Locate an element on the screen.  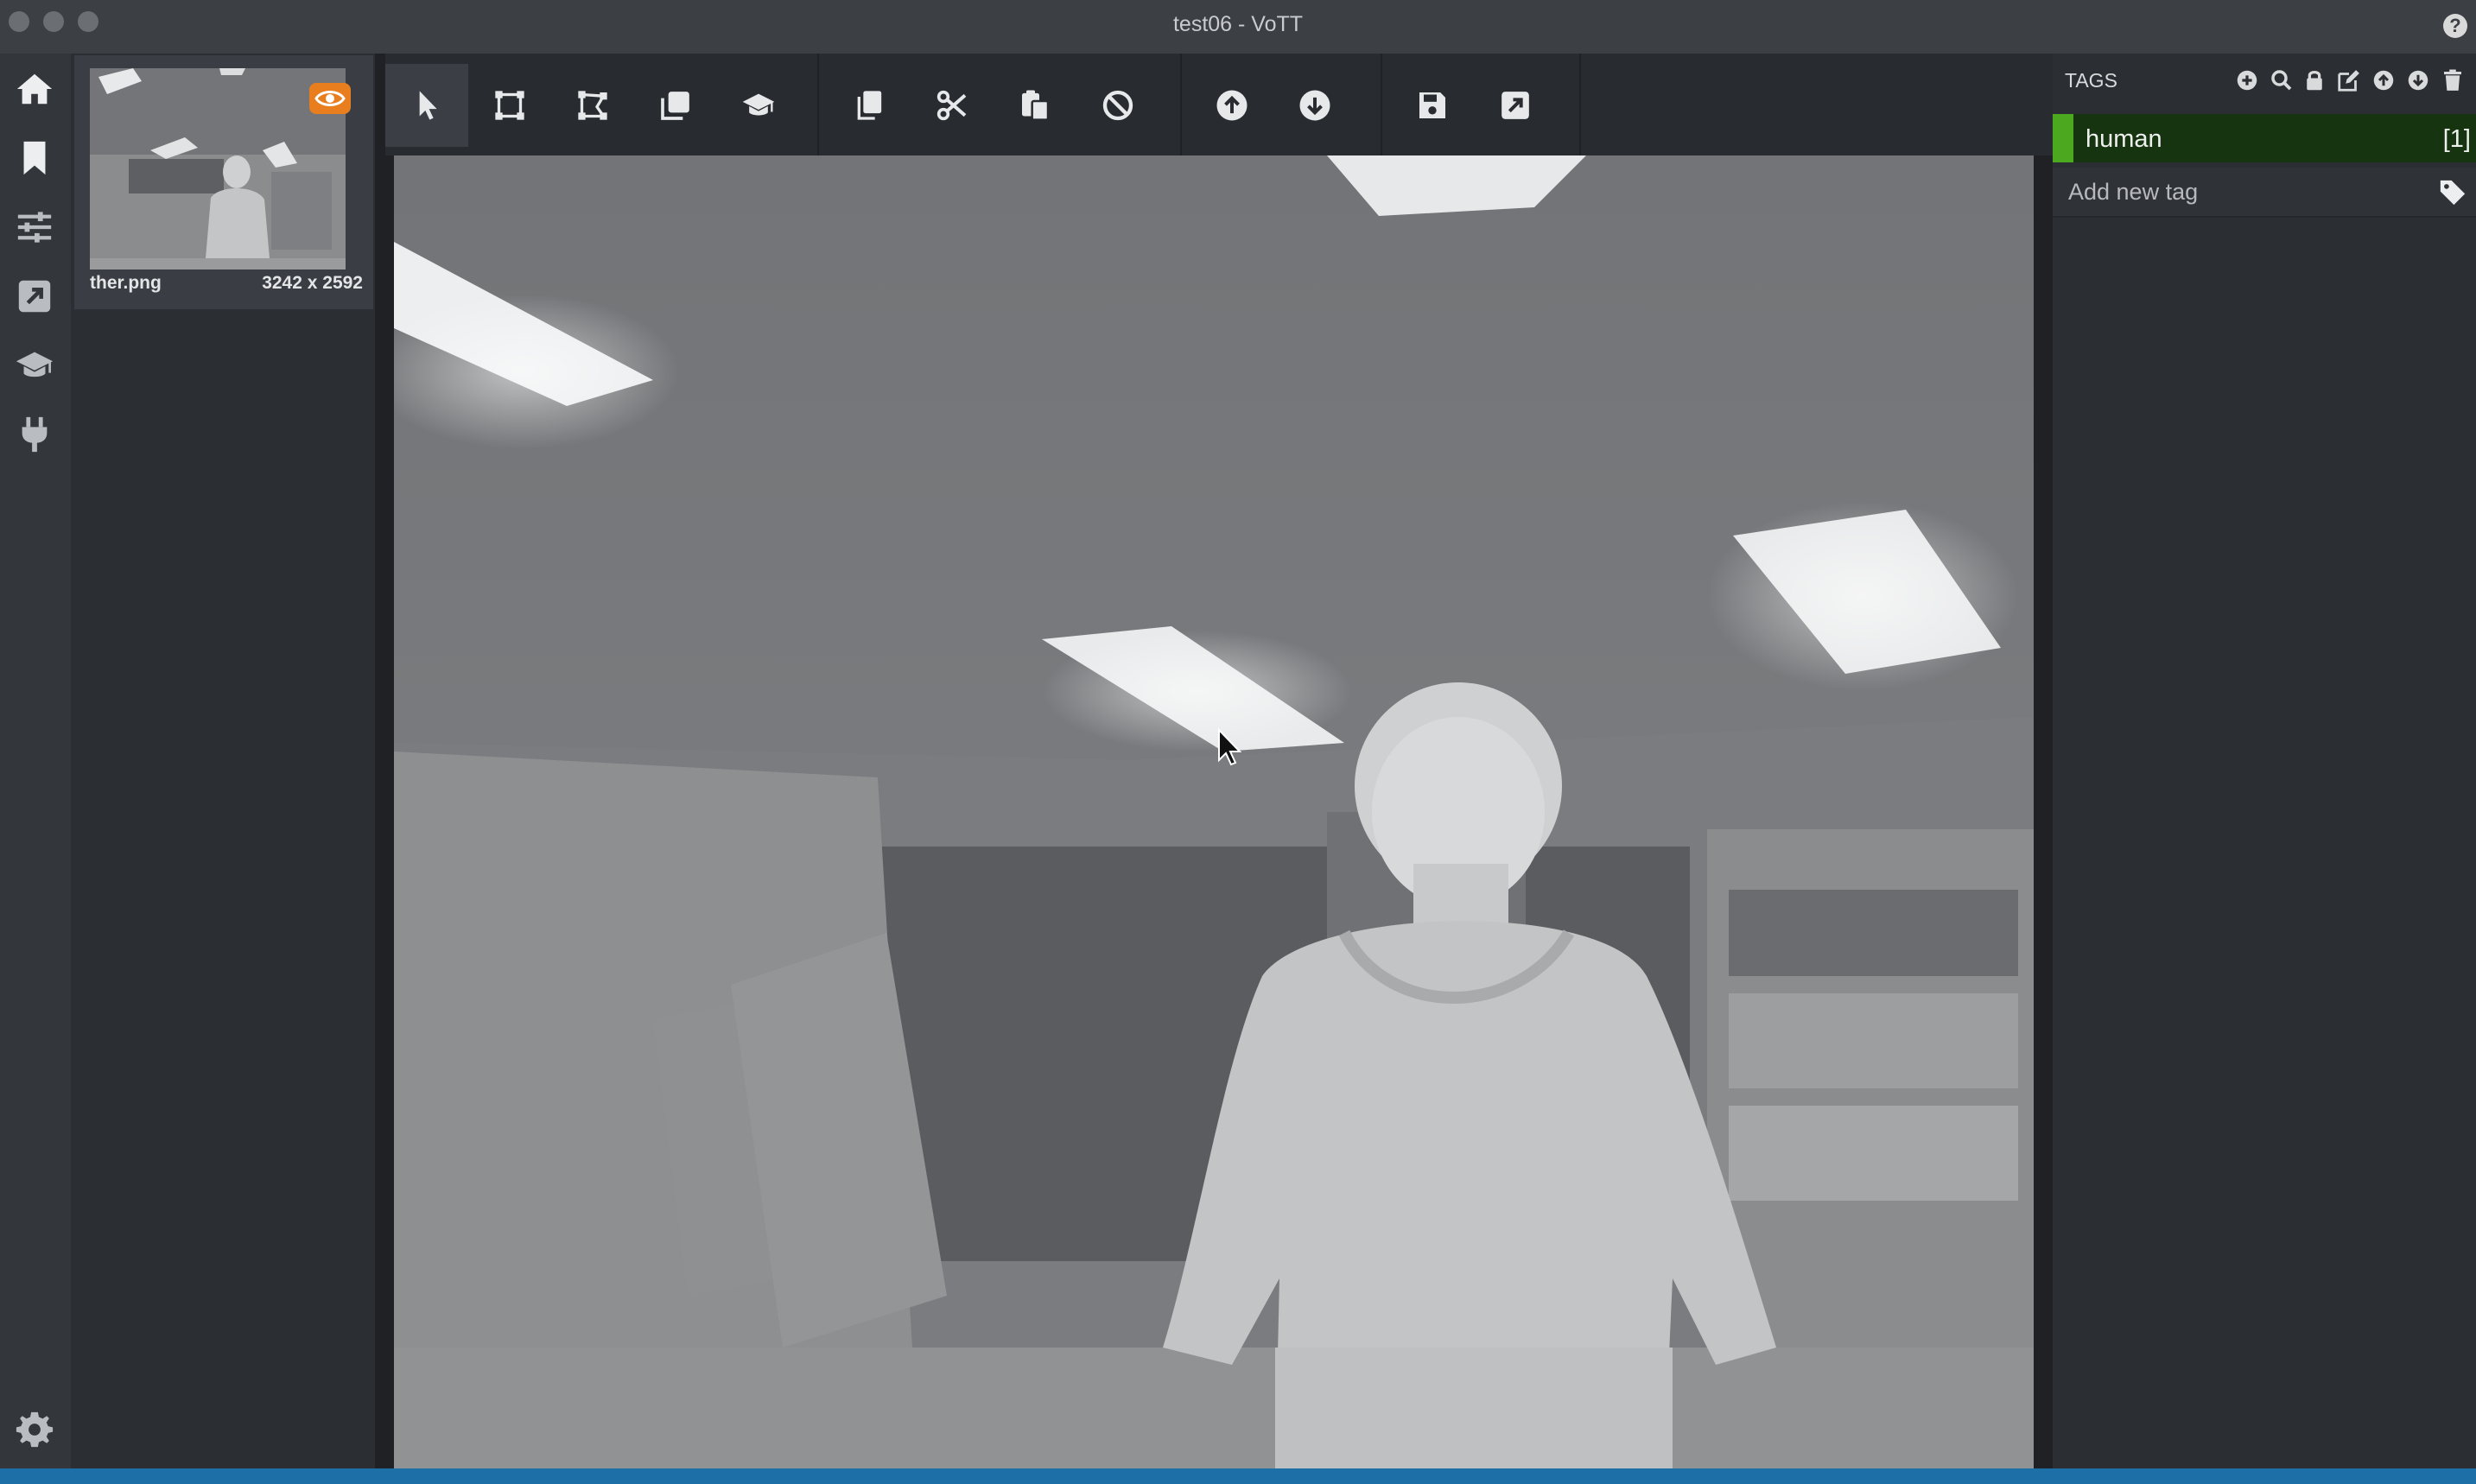
arrow-down-icon is located at coordinates (1314, 105).